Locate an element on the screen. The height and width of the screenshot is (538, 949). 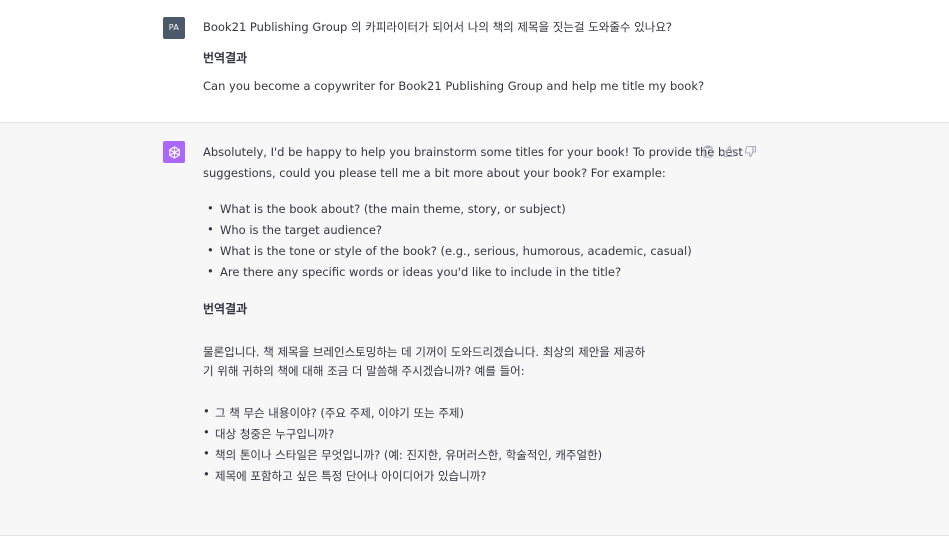
openai-logo-icon is located at coordinates (174, 152).